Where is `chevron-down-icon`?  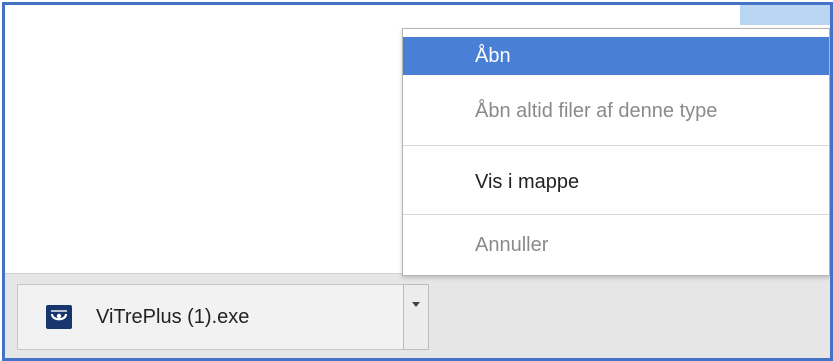 chevron-down-icon is located at coordinates (416, 304).